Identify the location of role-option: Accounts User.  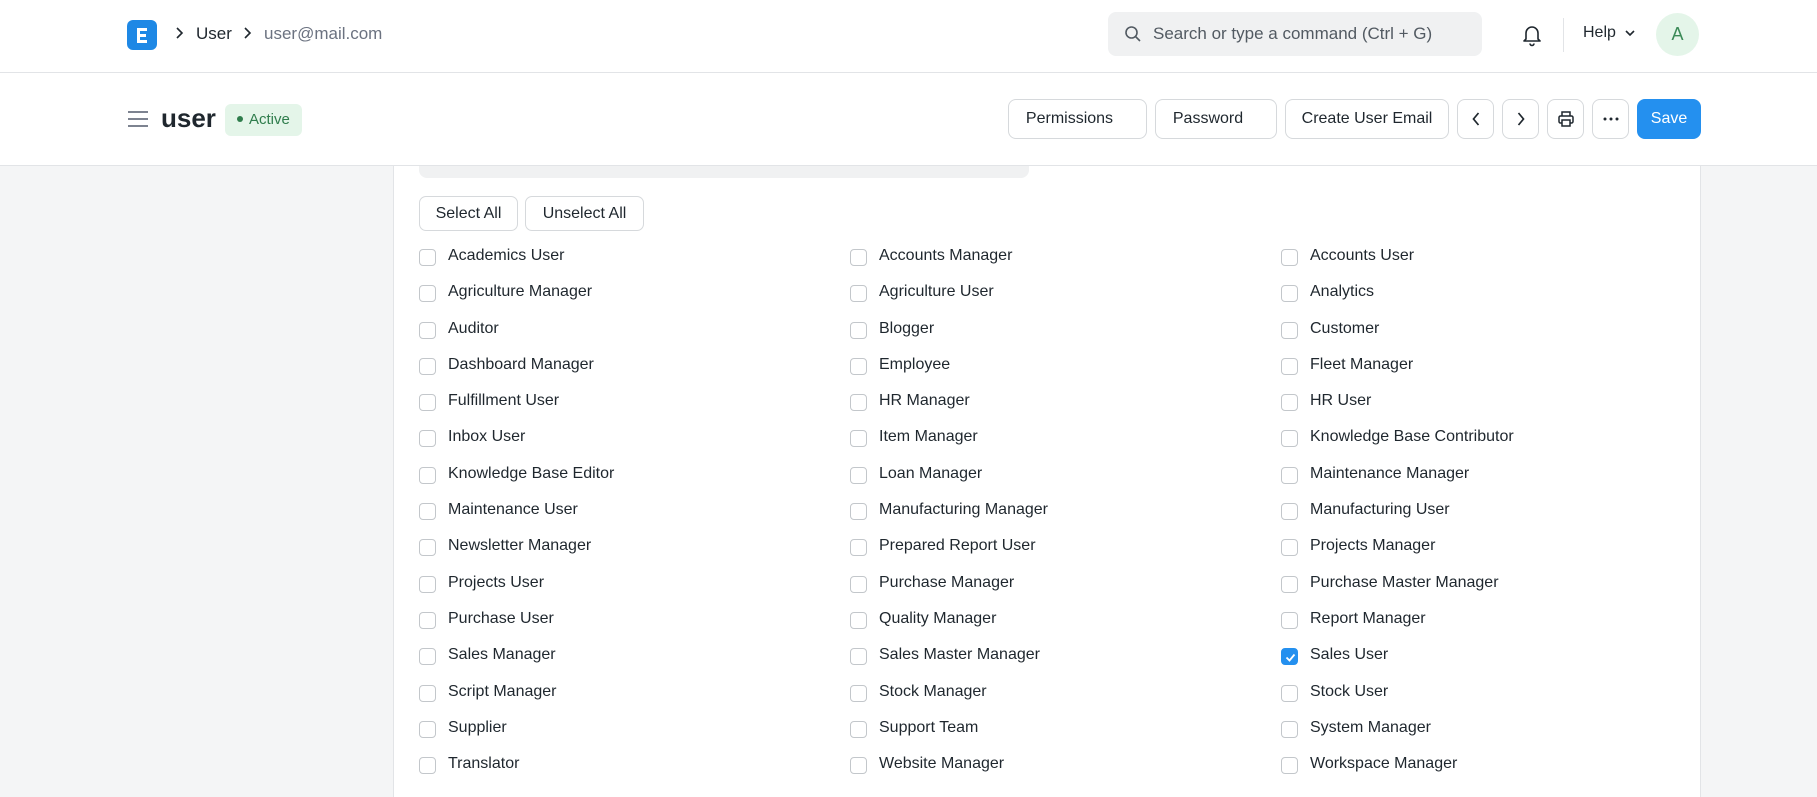
(1491, 257).